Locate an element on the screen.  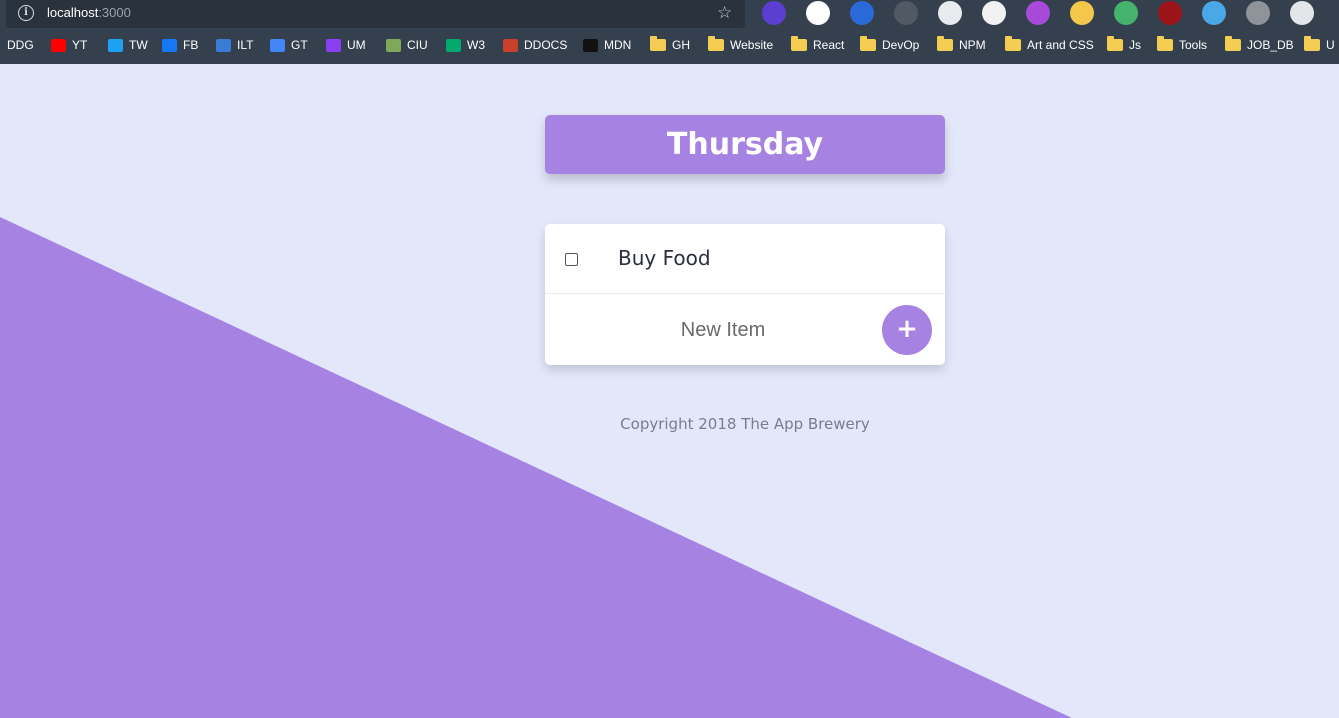
bookmark-u: U is located at coordinates (1319, 45).